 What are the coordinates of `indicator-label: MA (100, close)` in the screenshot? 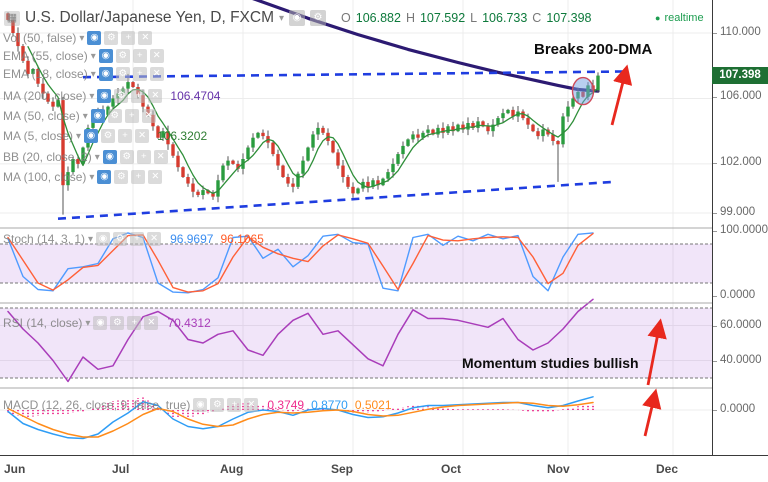 It's located at (44, 177).